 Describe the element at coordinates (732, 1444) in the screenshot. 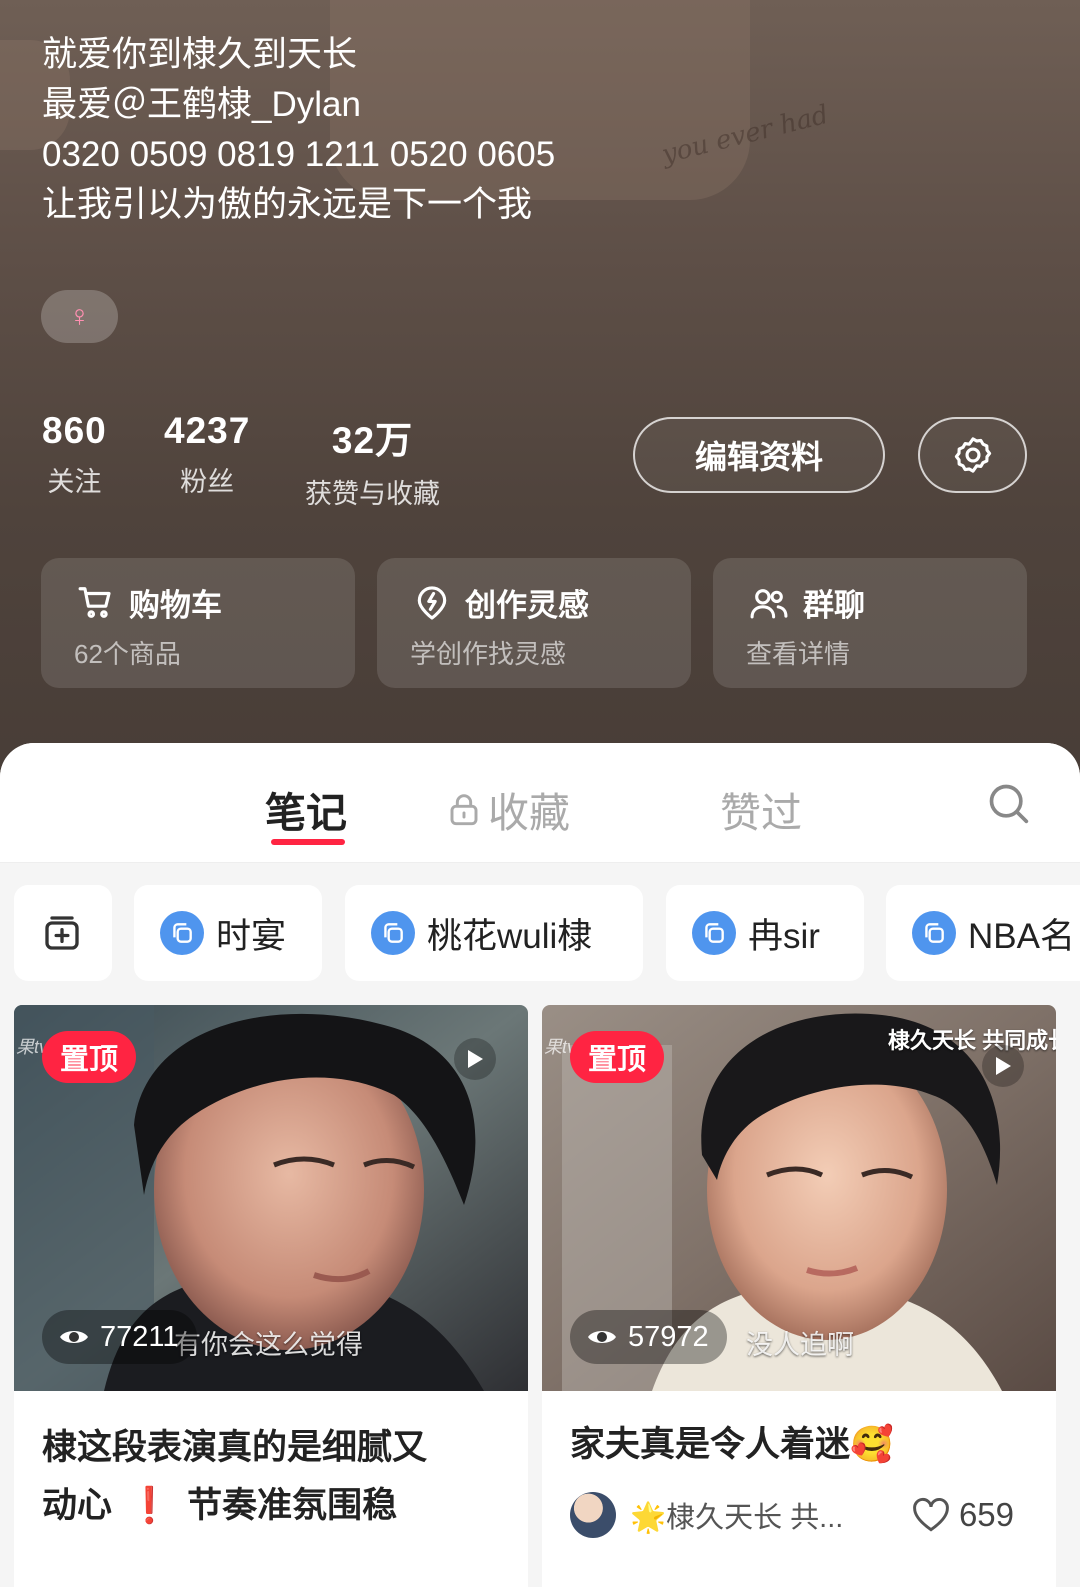

I see `note-title: 家夫真是令人着迷🥰` at that location.